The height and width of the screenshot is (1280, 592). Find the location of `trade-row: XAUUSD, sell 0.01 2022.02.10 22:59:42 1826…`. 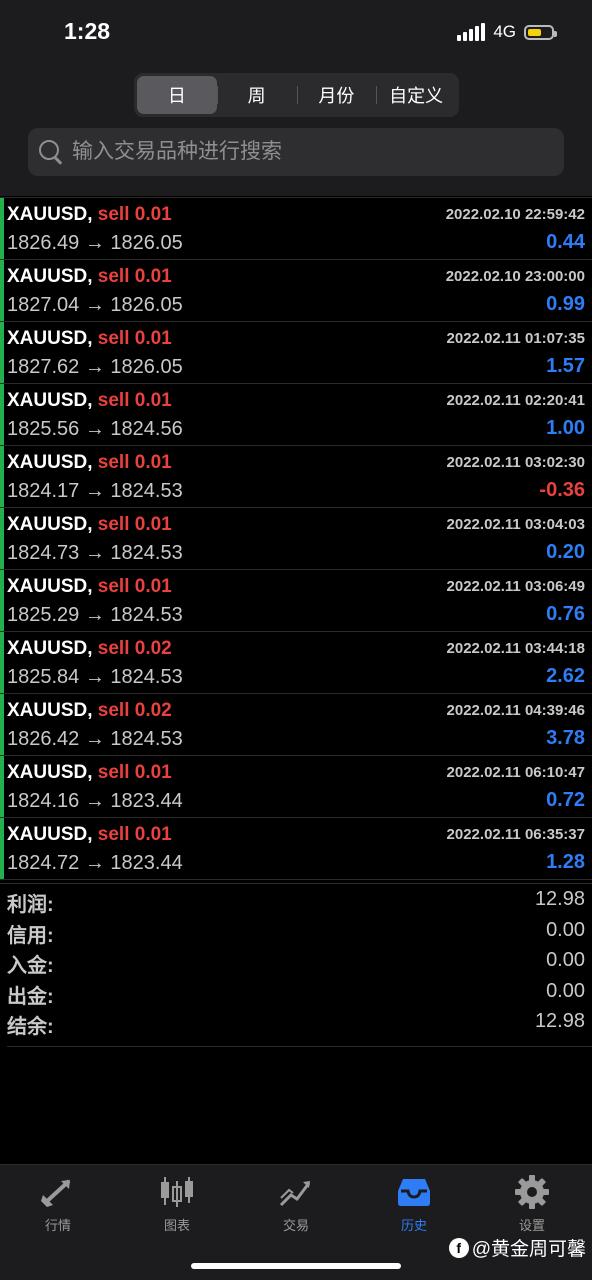

trade-row: XAUUSD, sell 0.01 2022.02.10 22:59:42 1826… is located at coordinates (296, 228).